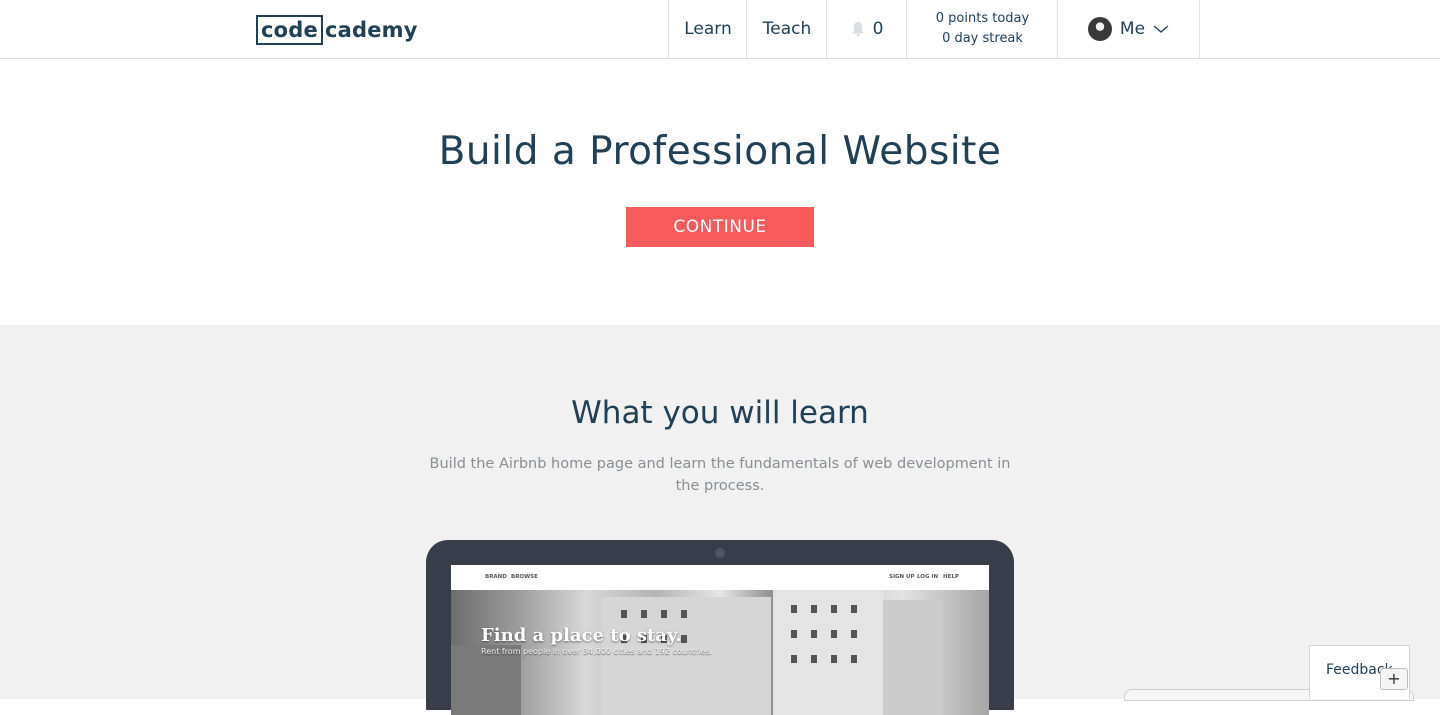  Describe the element at coordinates (902, 577) in the screenshot. I see `preview-nav-signup: SIGN UP` at that location.